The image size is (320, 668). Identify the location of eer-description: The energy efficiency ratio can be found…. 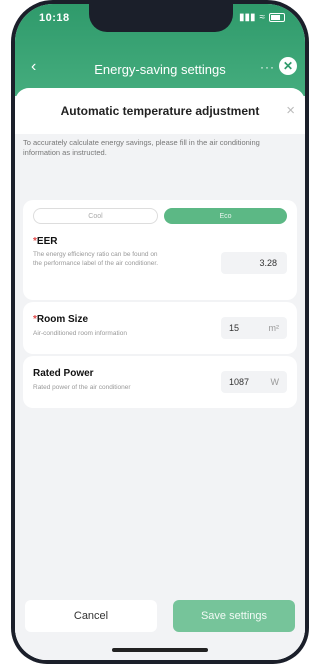
(96, 259).